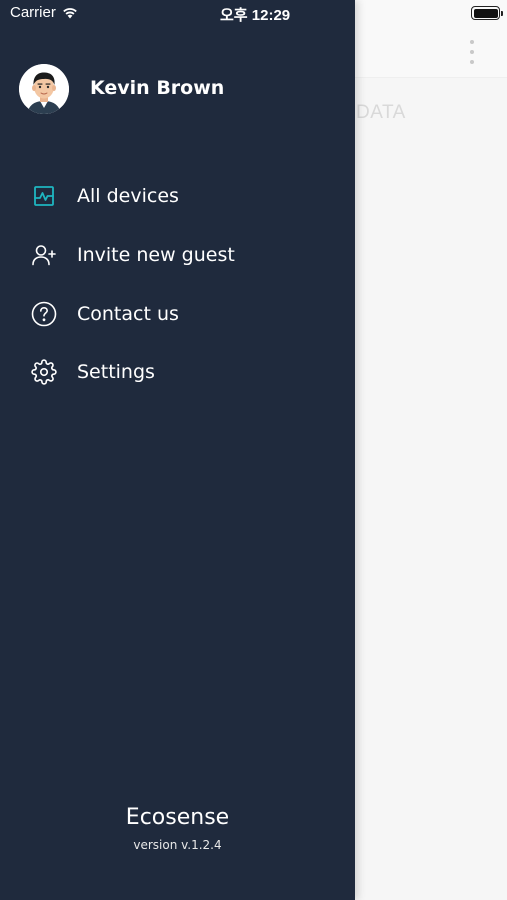 The width and height of the screenshot is (507, 900). What do you see at coordinates (128, 313) in the screenshot?
I see `menu-item-label: Contact us` at bounding box center [128, 313].